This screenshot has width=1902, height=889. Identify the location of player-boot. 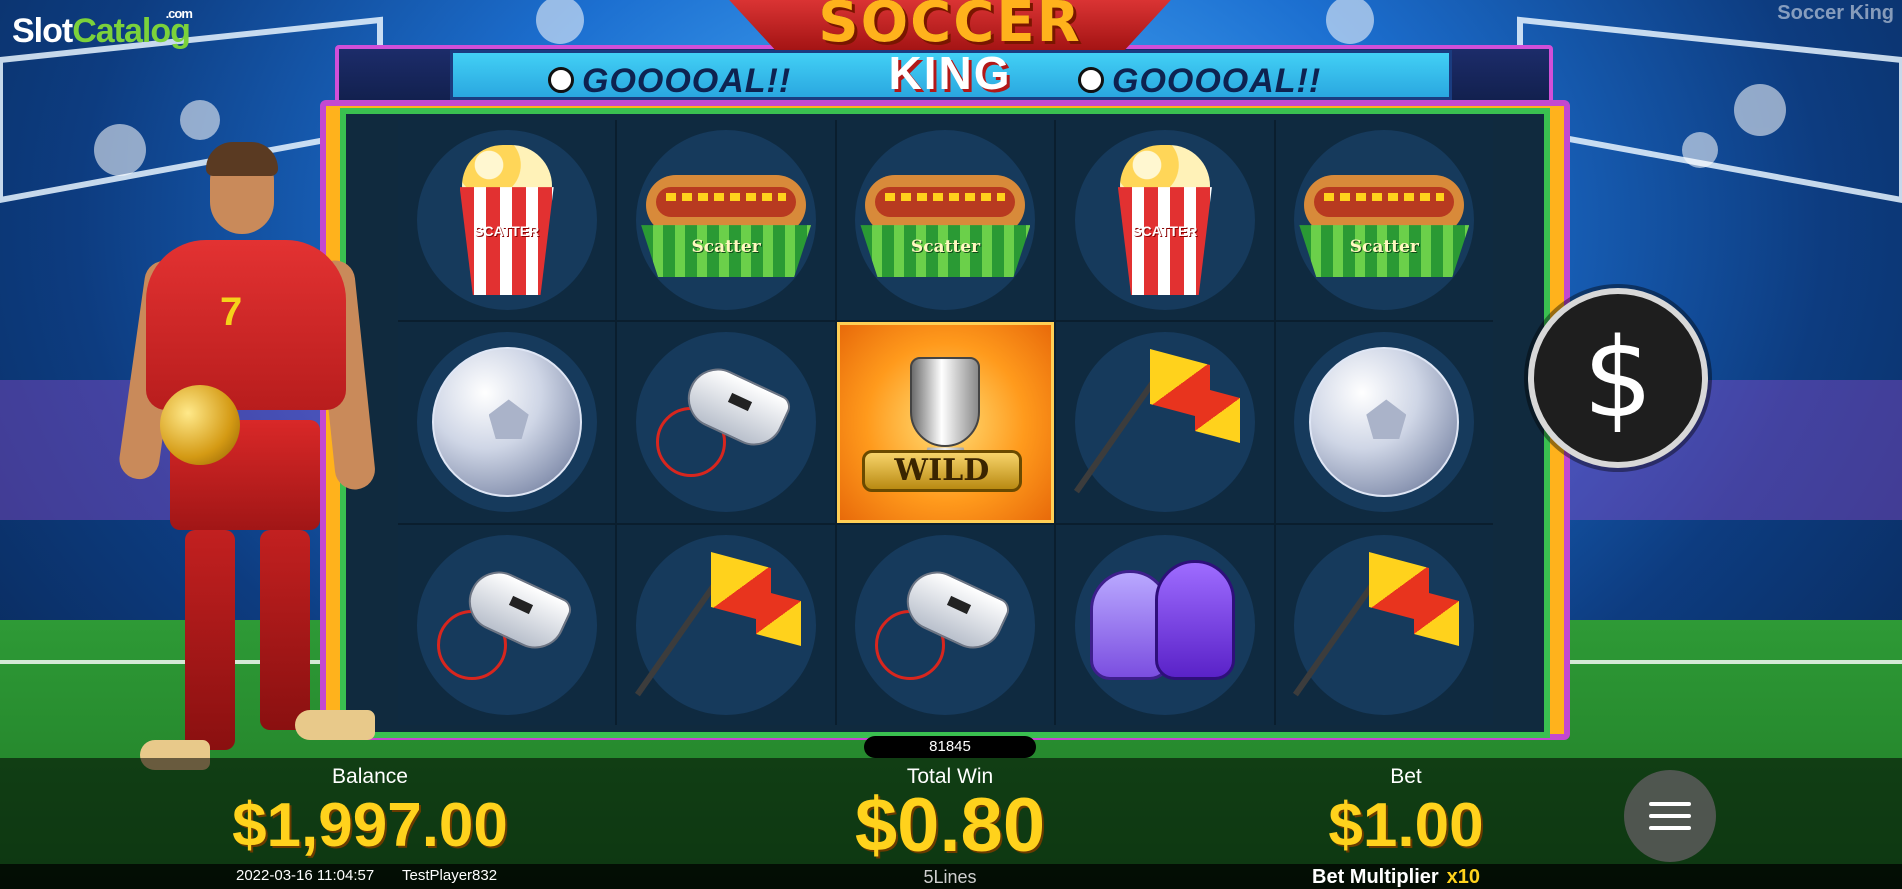
(335, 725).